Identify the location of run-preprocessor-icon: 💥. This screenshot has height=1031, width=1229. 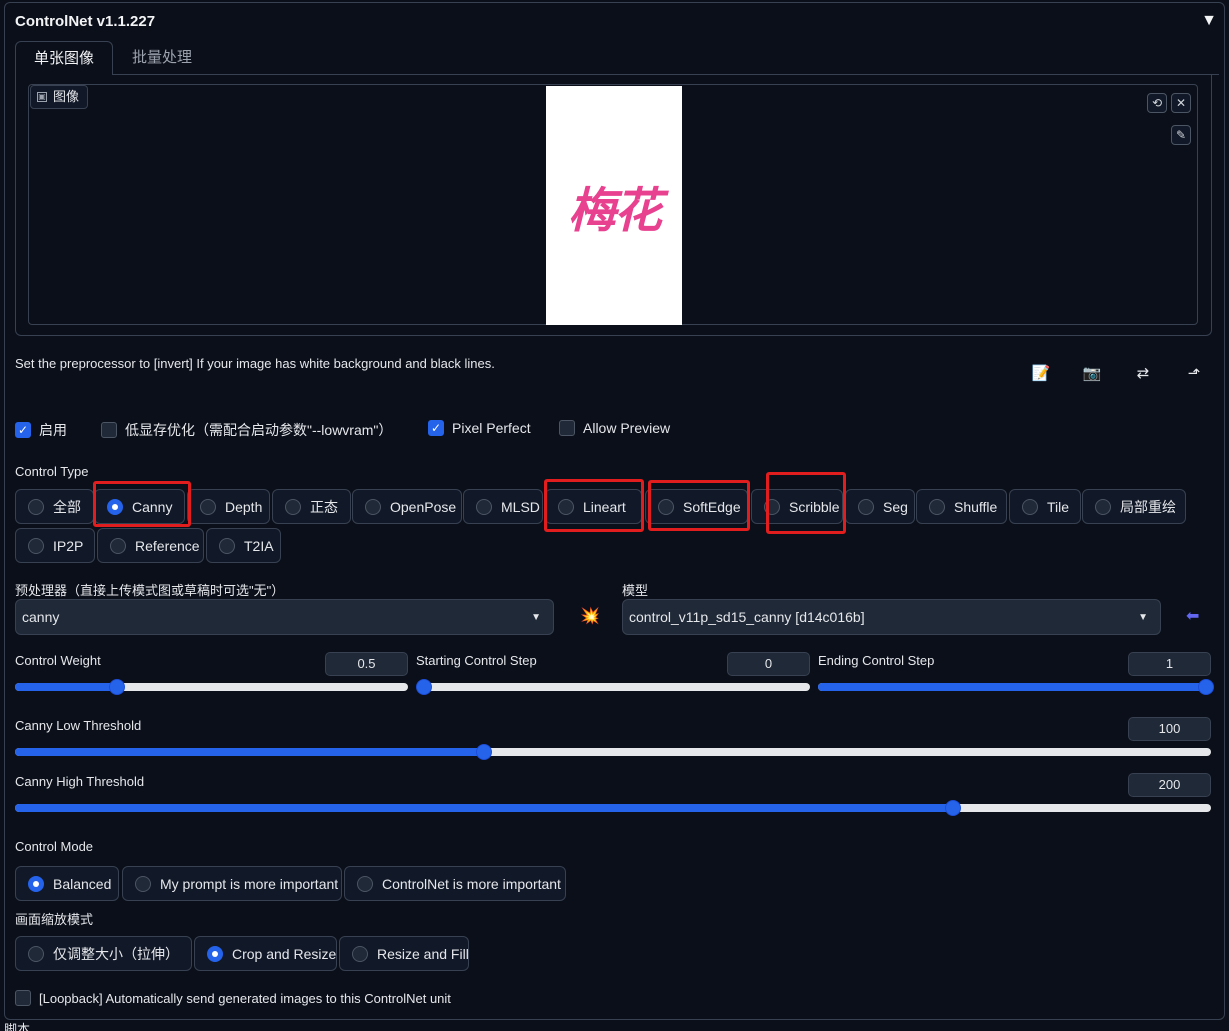
(590, 616).